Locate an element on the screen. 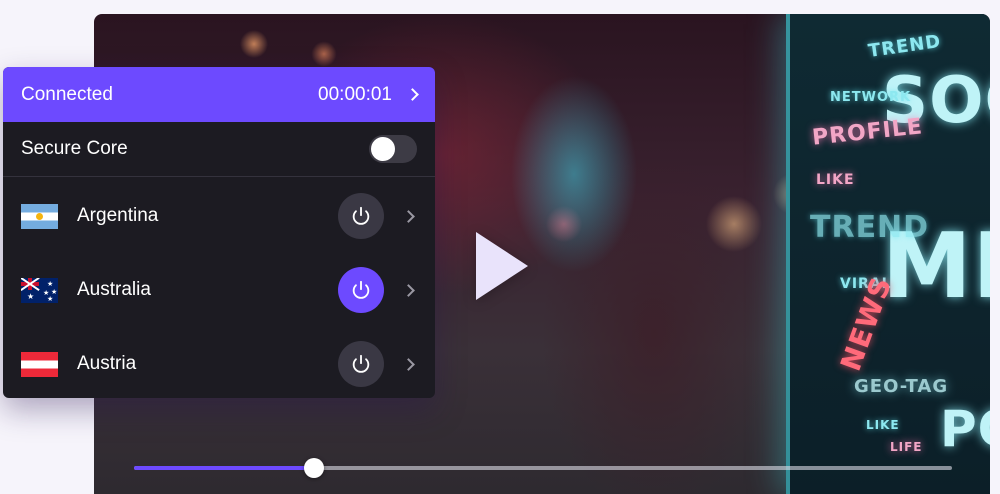  argentina-flag-icon is located at coordinates (39, 216).